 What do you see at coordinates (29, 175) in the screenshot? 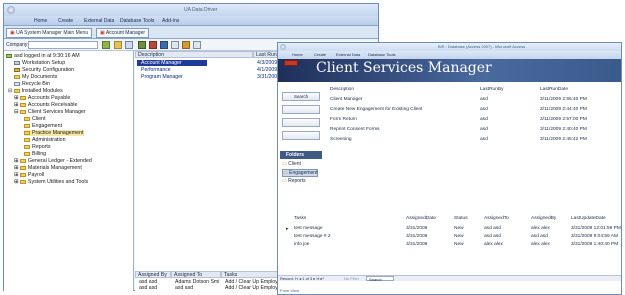
I see `tree-item-payroll: ⊞ Payroll` at bounding box center [29, 175].